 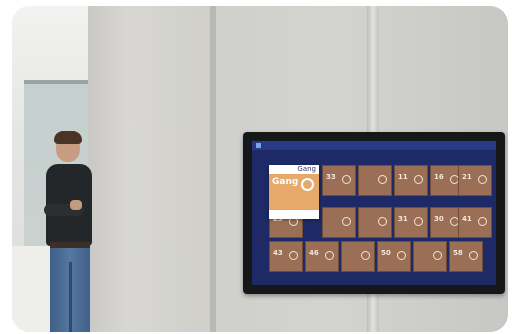 What do you see at coordinates (286, 256) in the screenshot?
I see `room-tile: 43` at bounding box center [286, 256].